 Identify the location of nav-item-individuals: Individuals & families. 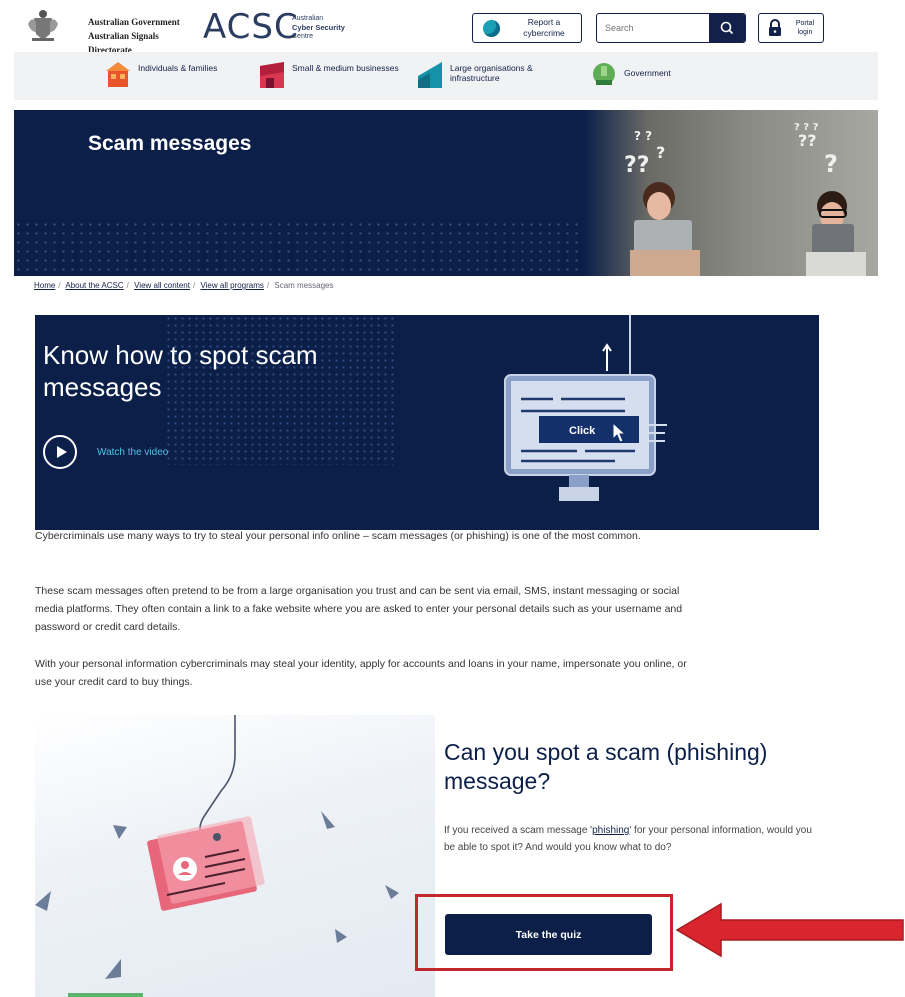
(176, 76).